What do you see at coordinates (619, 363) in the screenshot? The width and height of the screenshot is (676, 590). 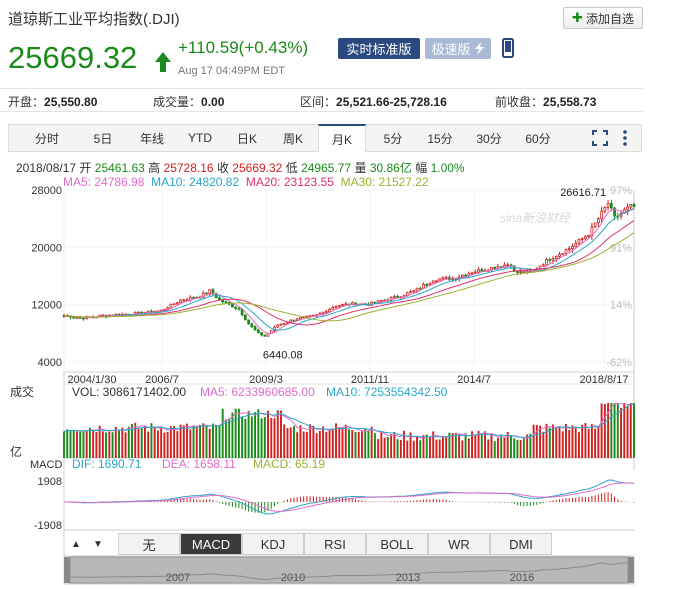 I see `y-tick-right-label: -62%` at bounding box center [619, 363].